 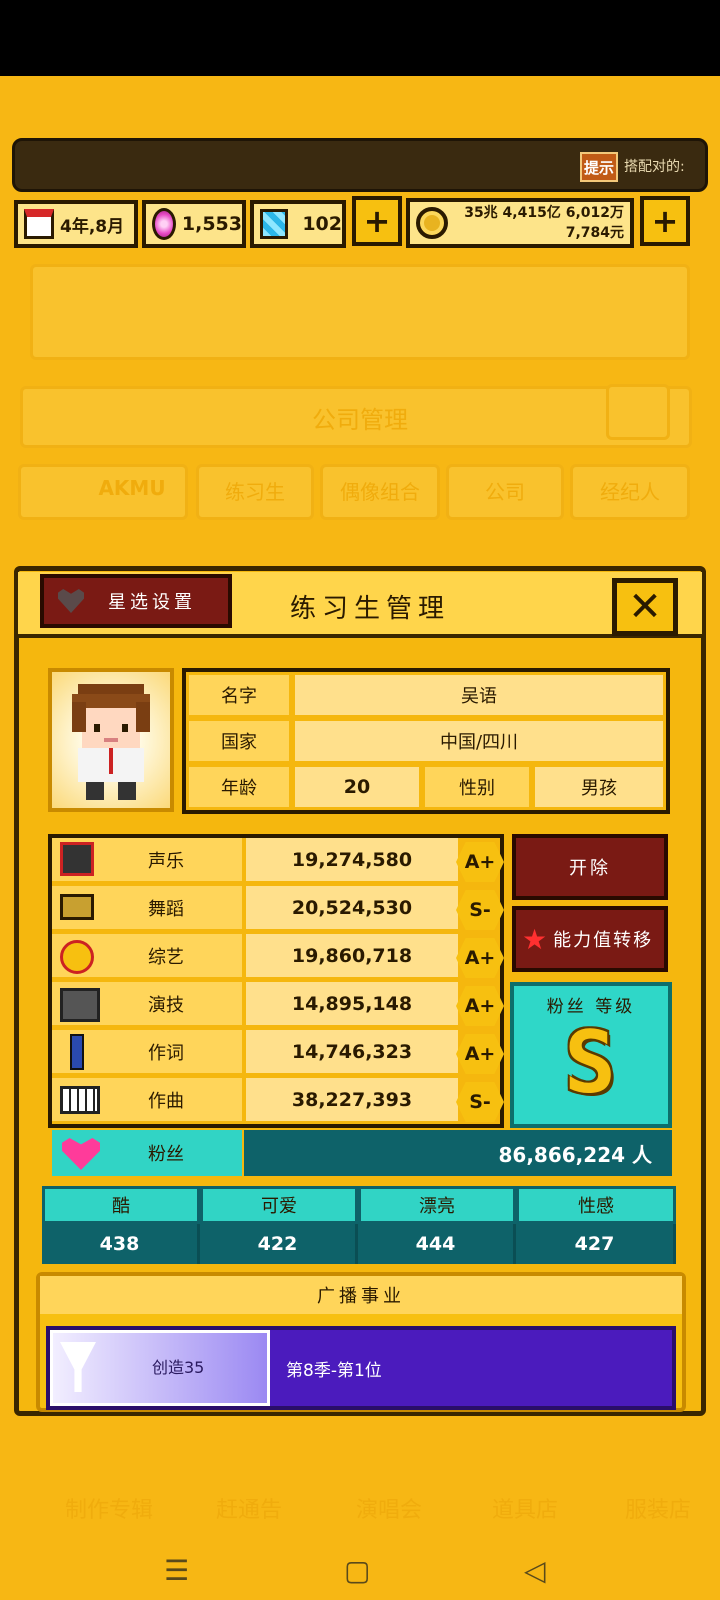 I want to click on diamond-icon, so click(x=274, y=224).